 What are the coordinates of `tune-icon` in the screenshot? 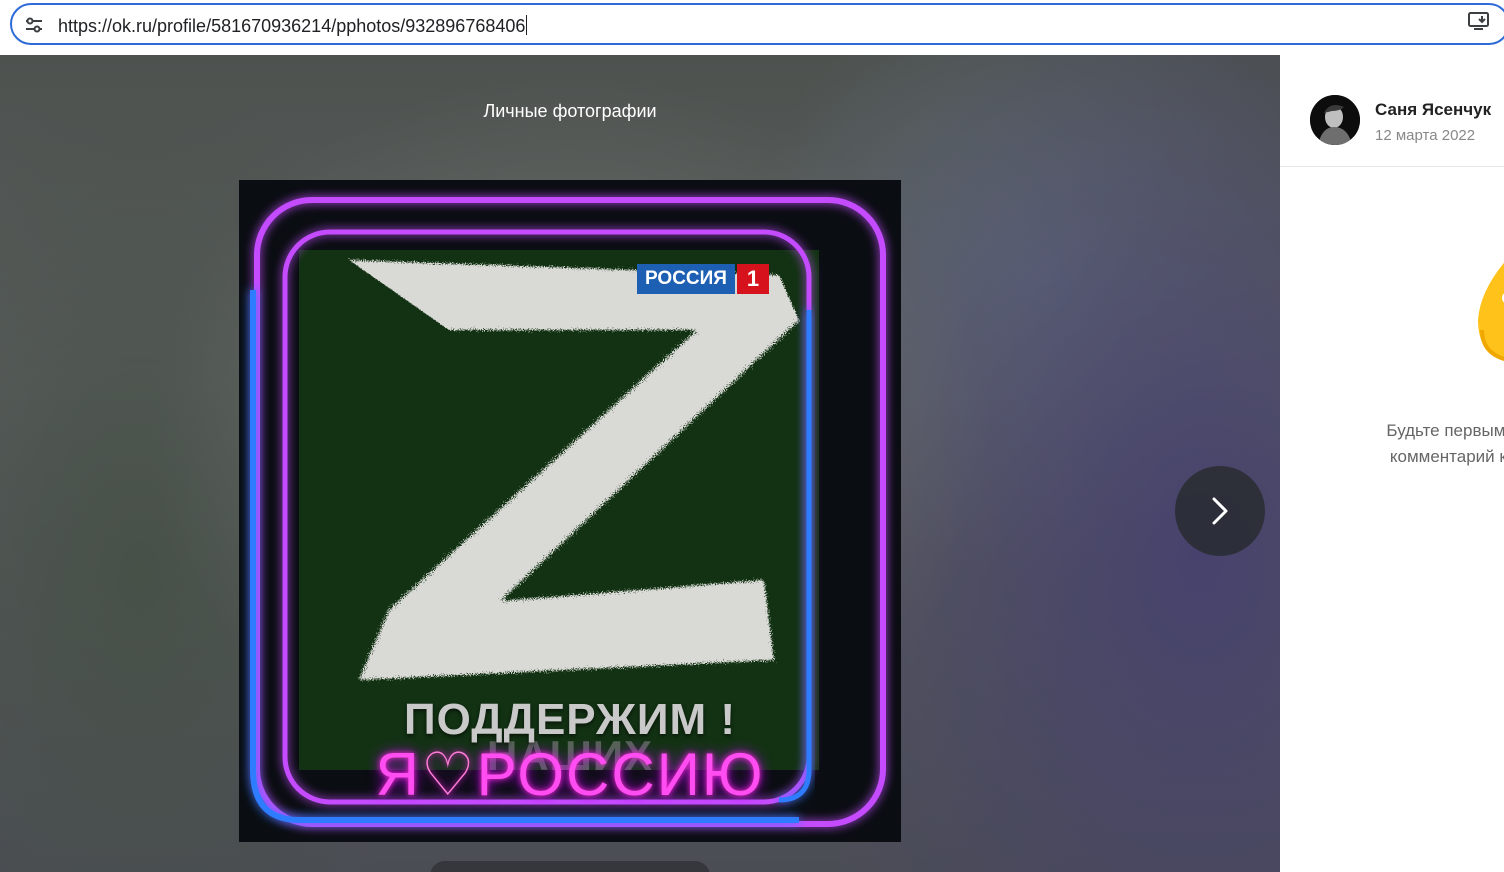 It's located at (34, 25).